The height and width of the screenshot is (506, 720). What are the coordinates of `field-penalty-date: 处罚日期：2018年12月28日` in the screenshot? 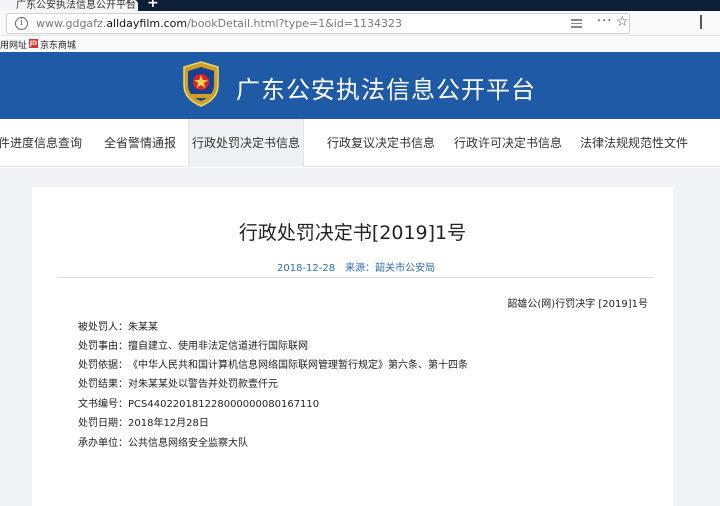 It's located at (143, 421).